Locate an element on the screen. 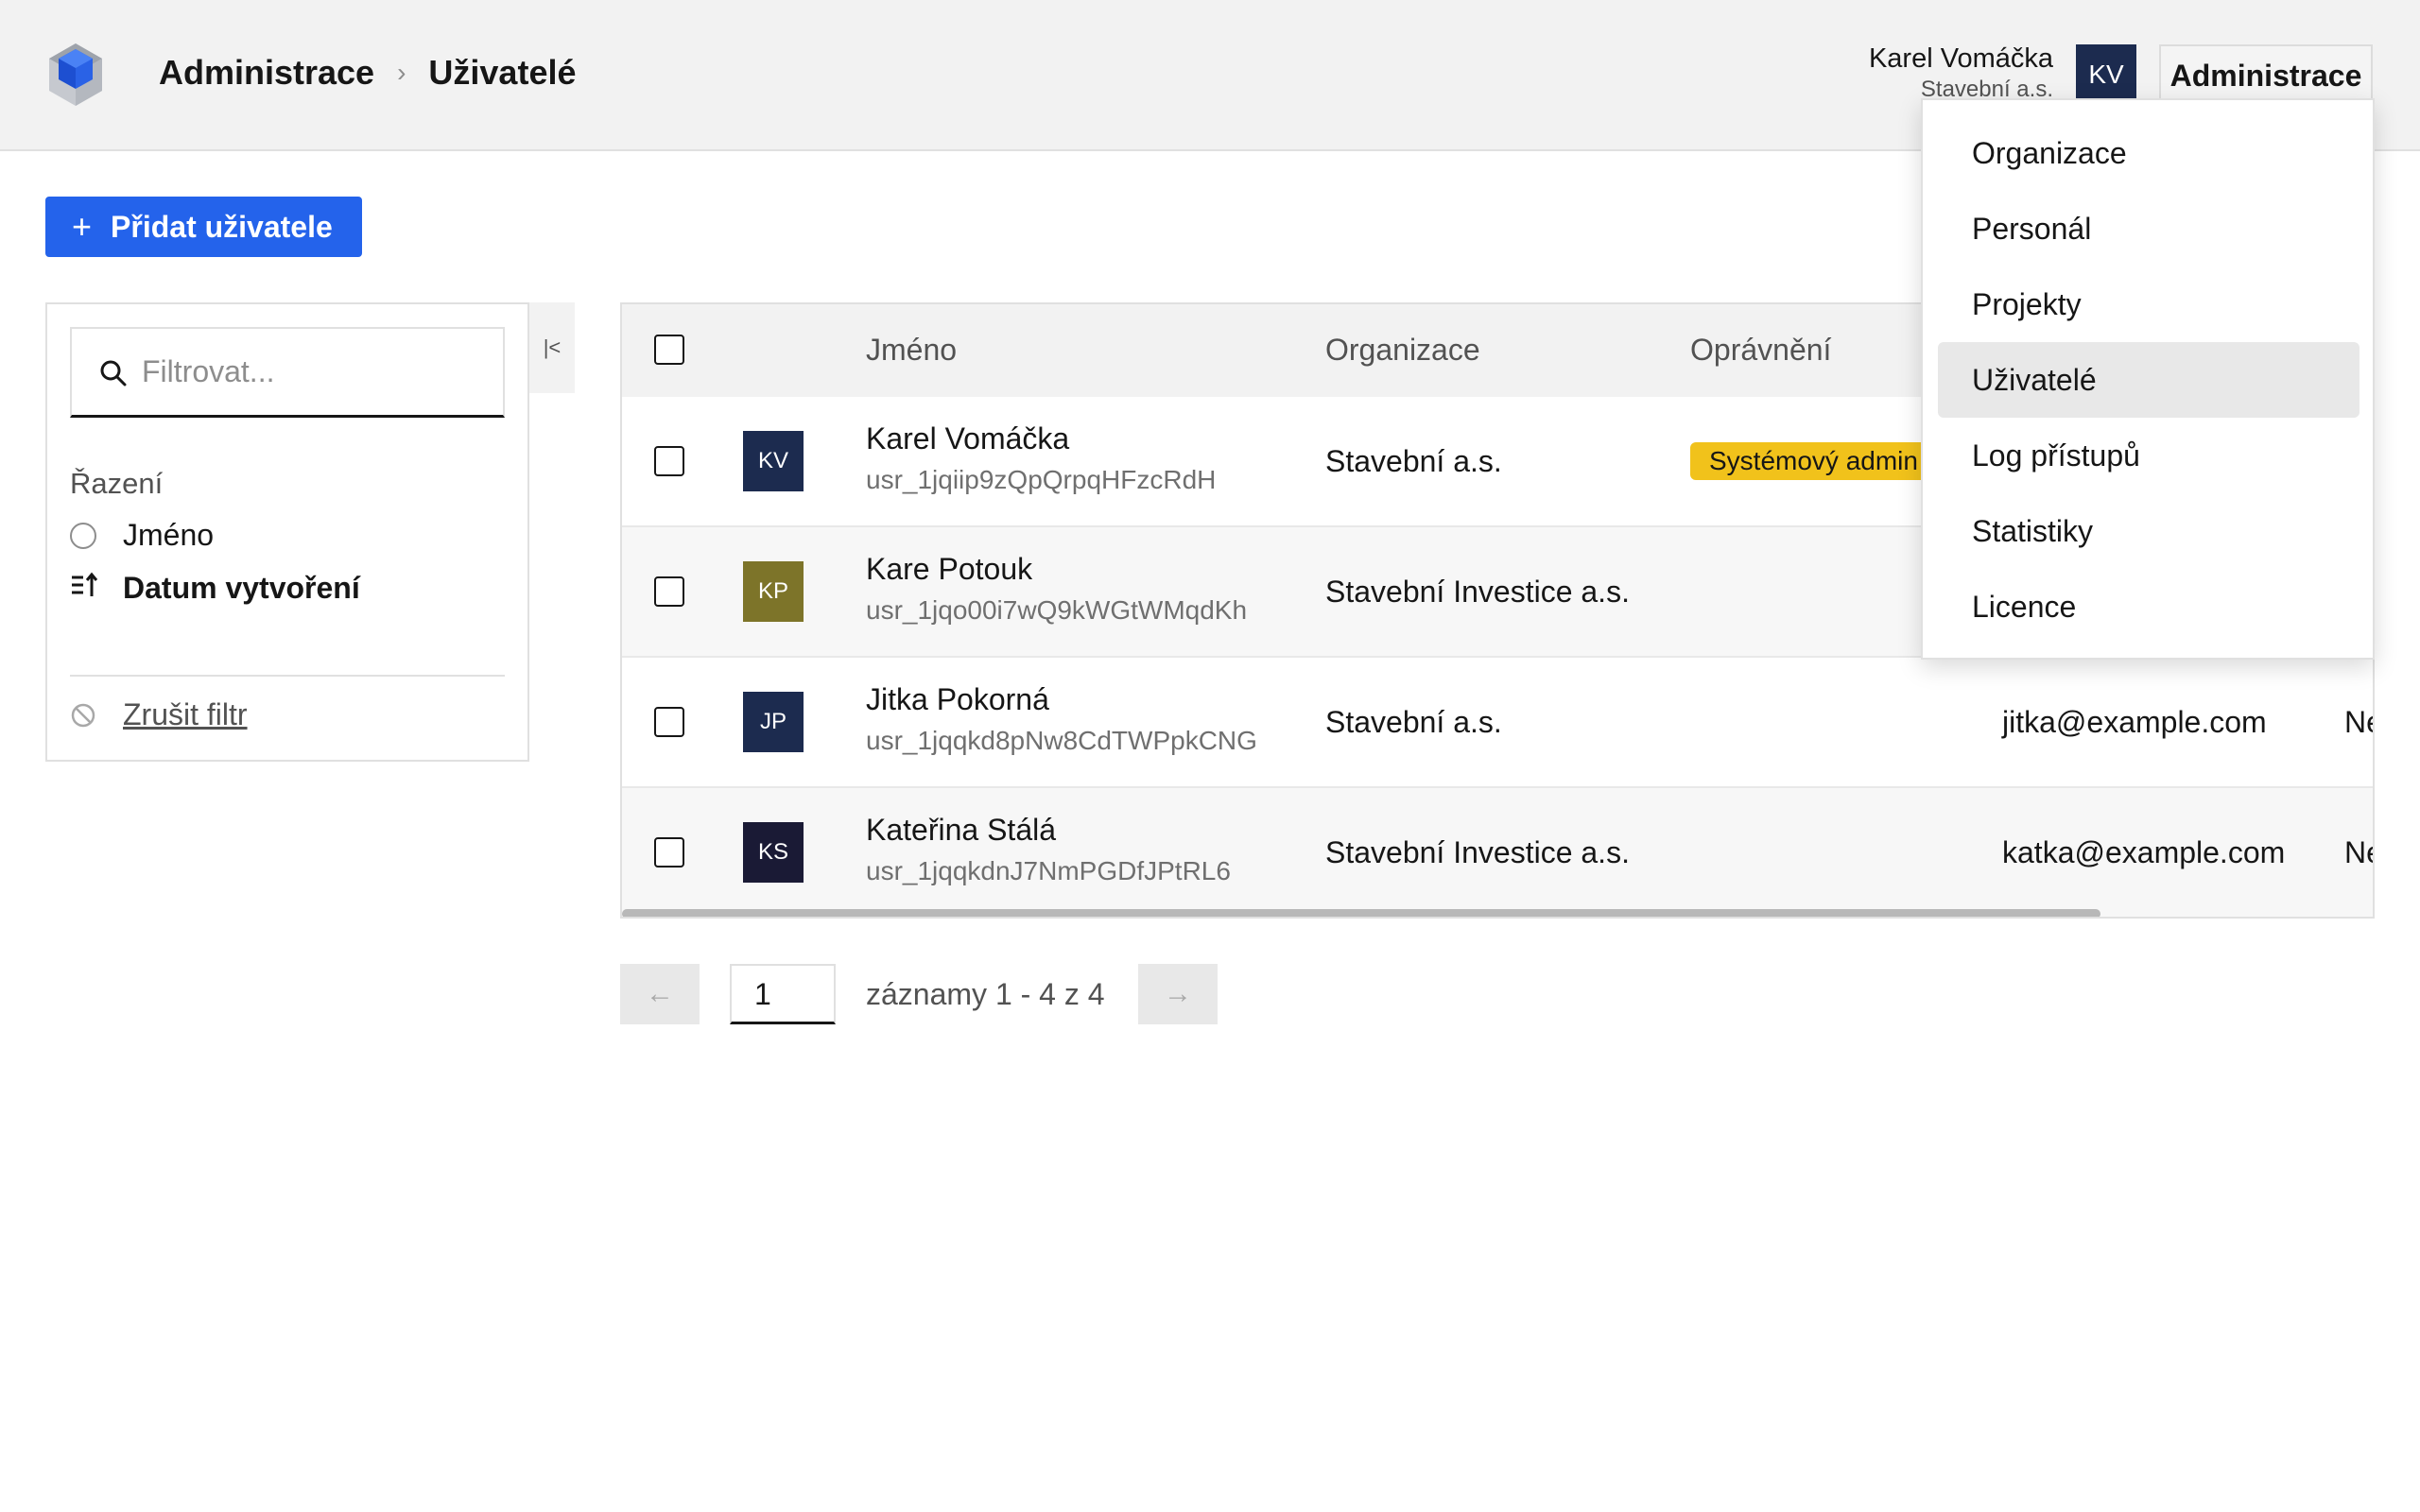 This screenshot has height=1512, width=2420. sort-option-label: Datum vytvoření is located at coordinates (242, 588).